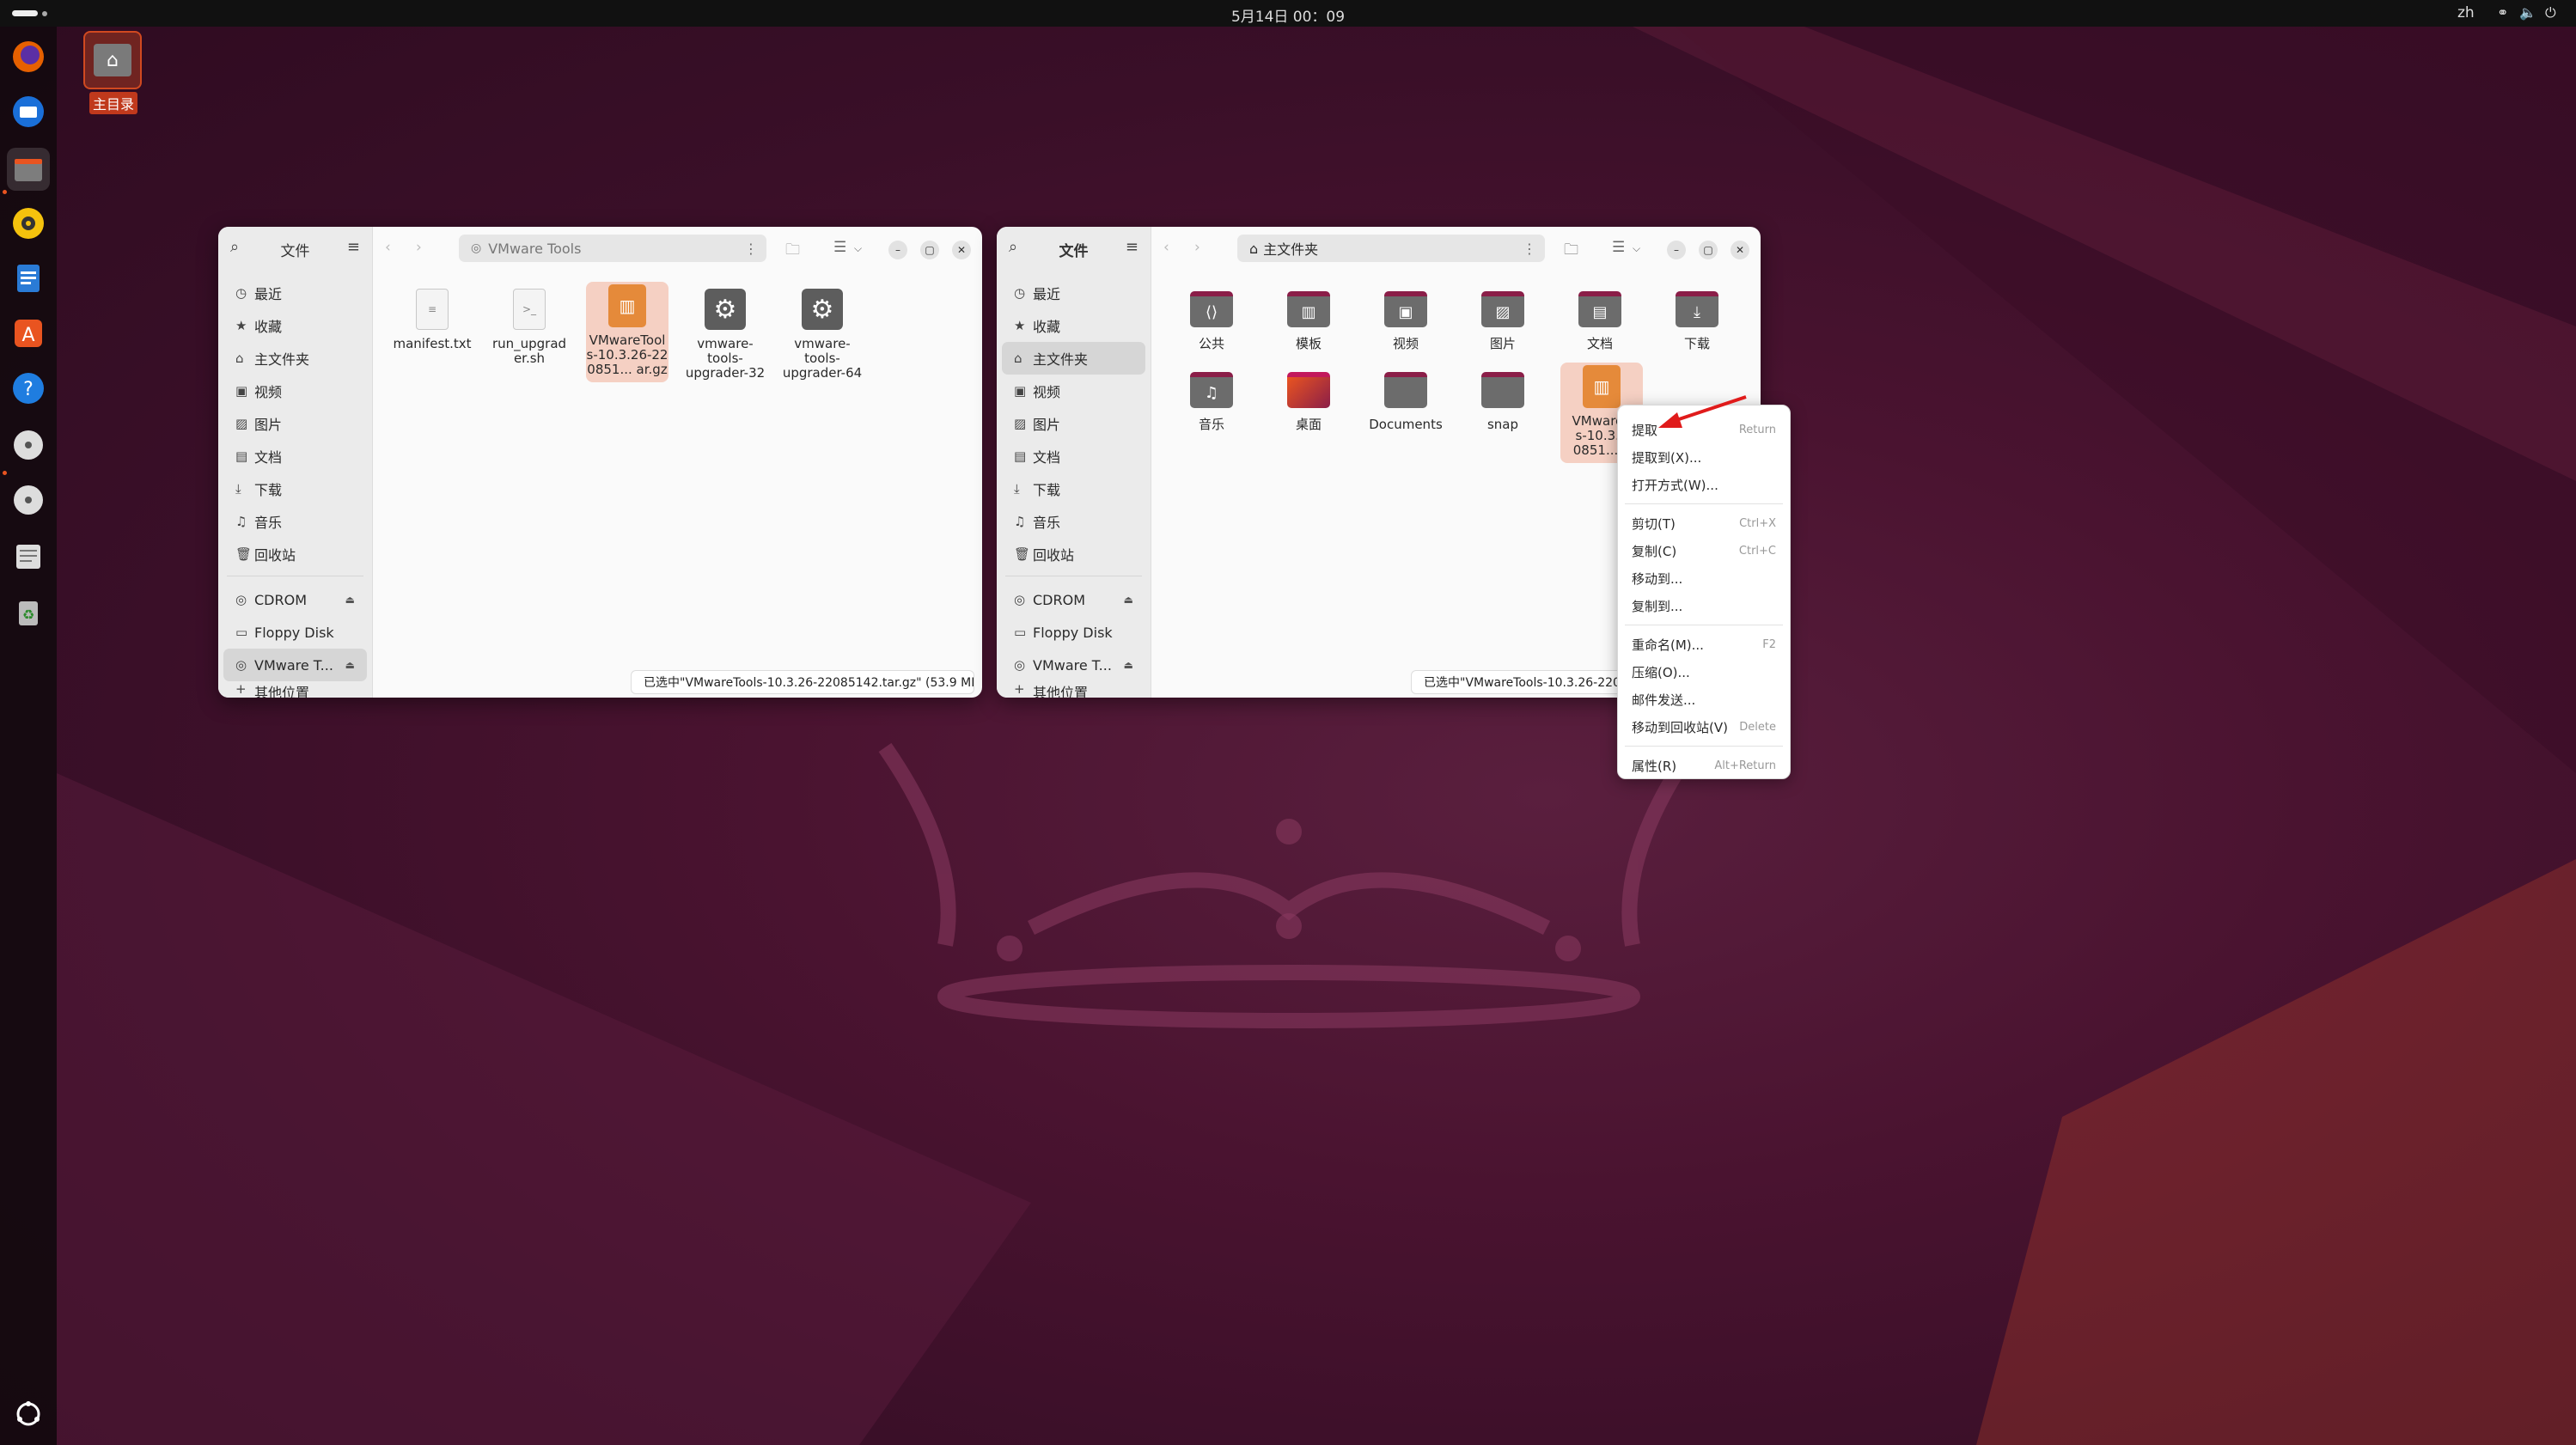  I want to click on menu-item-rename: 重命名(M)... F2, so click(1704, 644).